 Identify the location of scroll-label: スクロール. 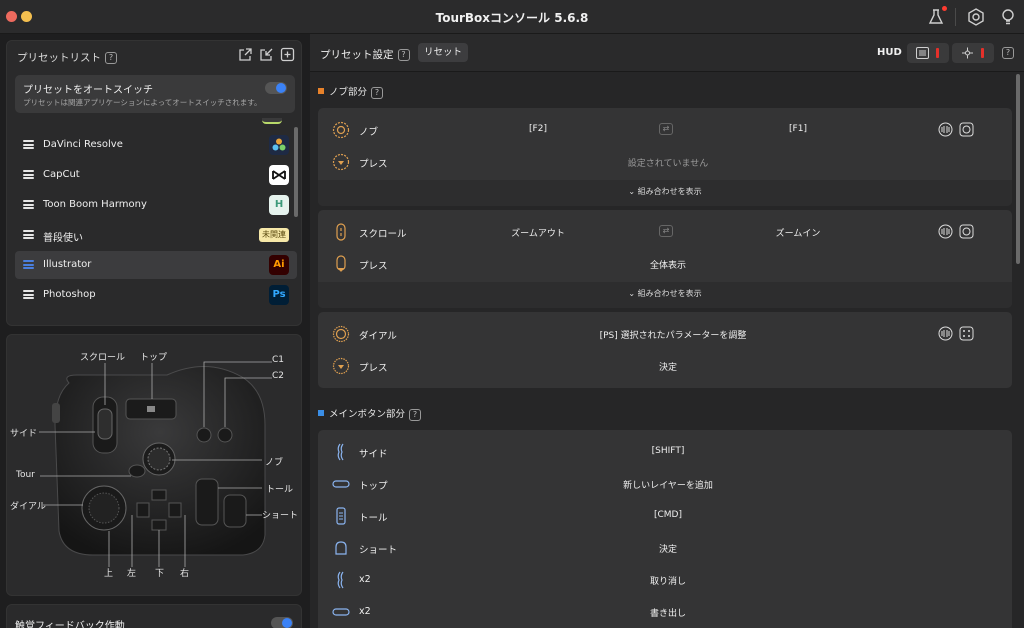
(383, 234).